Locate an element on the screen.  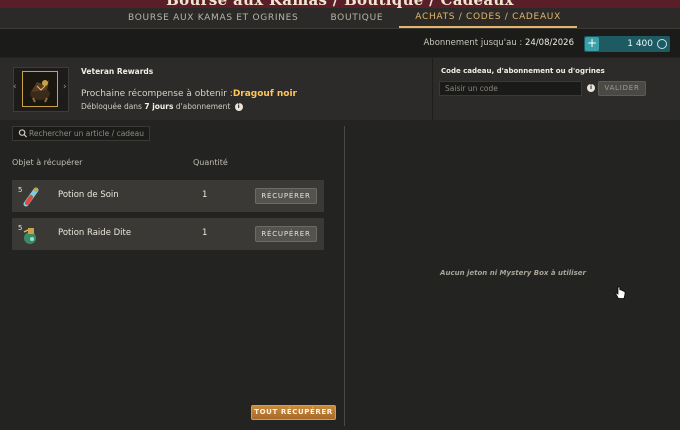
empty-mystery-box-message: Aucun jeton ni Mystery Box à utiliser is located at coordinates (513, 273).